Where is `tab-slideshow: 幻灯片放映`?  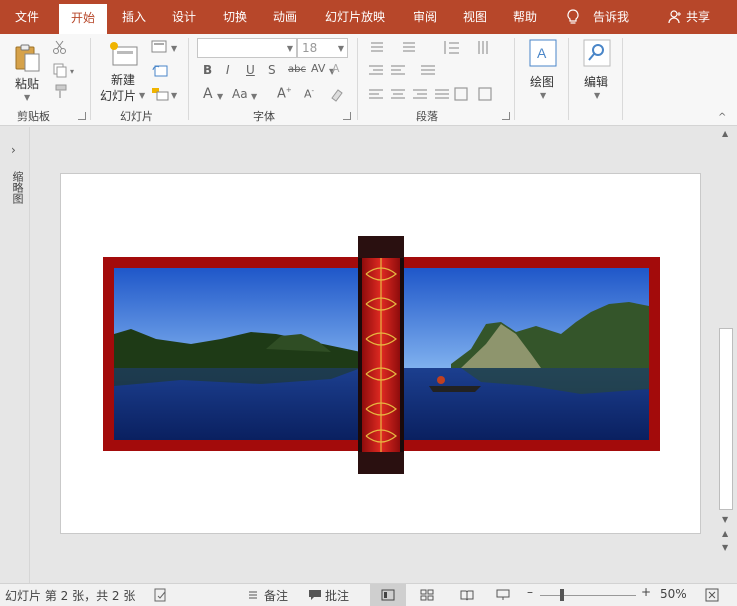
tab-slideshow: 幻灯片放映 is located at coordinates (355, 17).